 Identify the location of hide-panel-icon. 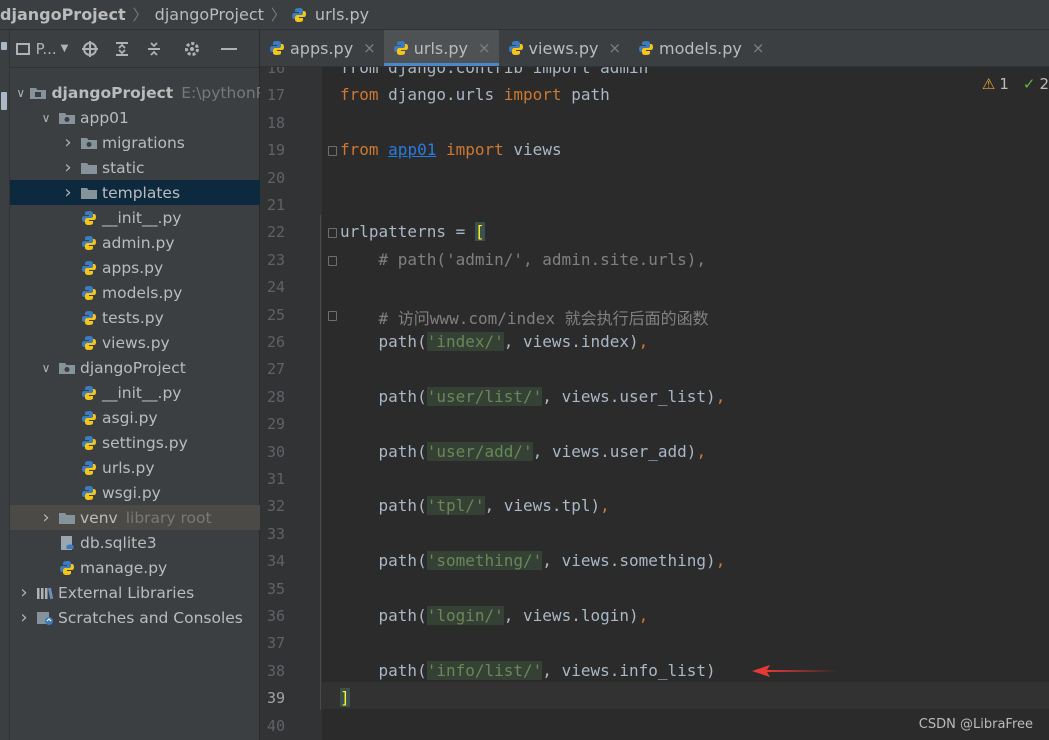
(229, 49).